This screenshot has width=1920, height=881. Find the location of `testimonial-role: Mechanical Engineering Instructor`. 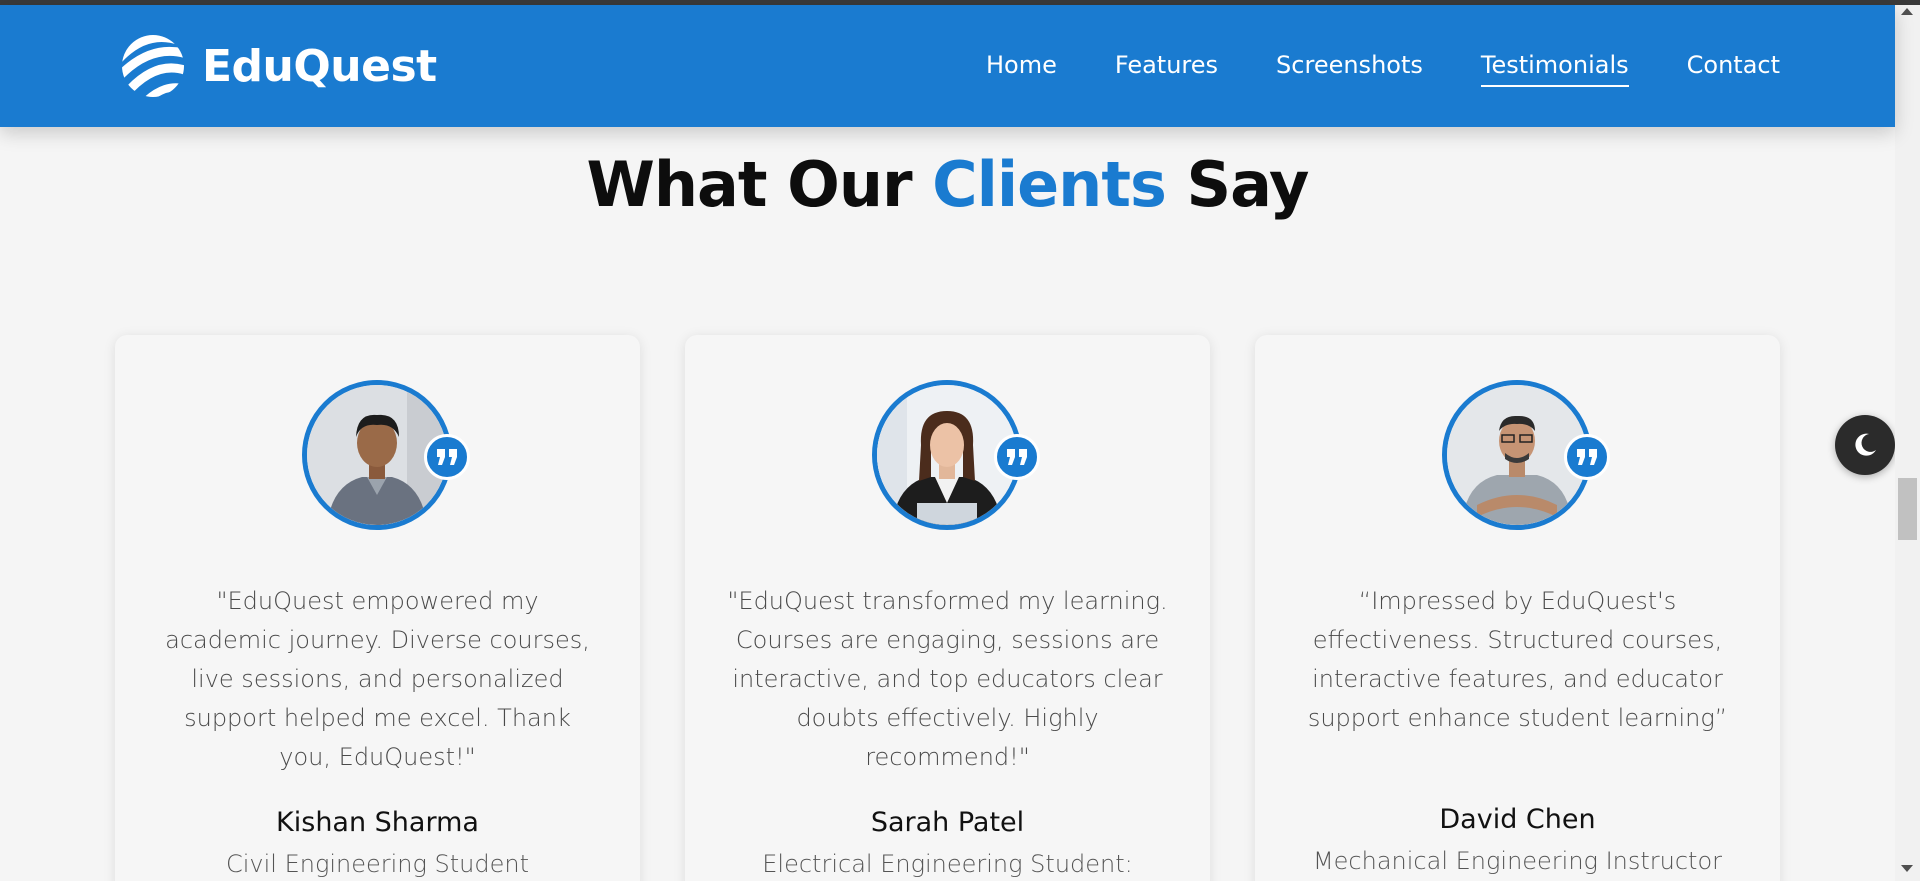

testimonial-role: Mechanical Engineering Instructor is located at coordinates (1517, 861).